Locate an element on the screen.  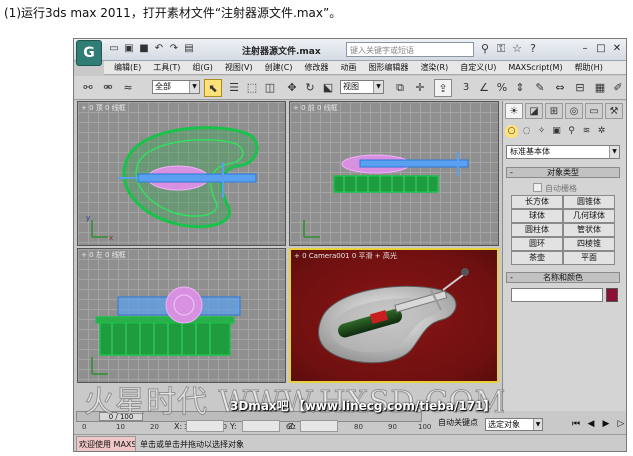
cylinder-button: 圆柱体 is located at coordinates (537, 230).